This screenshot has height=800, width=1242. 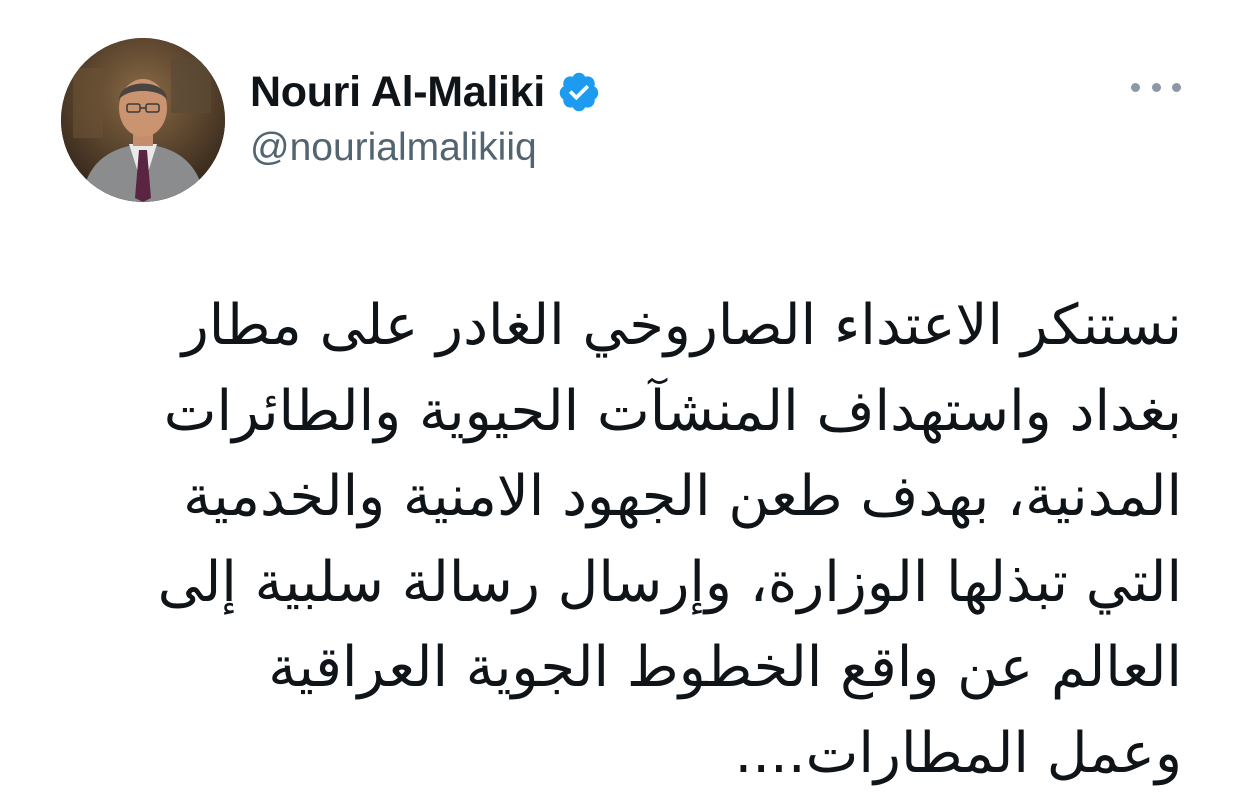 I want to click on author-header: Nouri Al-Maliki @nourialmalikiiq, so click(x=425, y=116).